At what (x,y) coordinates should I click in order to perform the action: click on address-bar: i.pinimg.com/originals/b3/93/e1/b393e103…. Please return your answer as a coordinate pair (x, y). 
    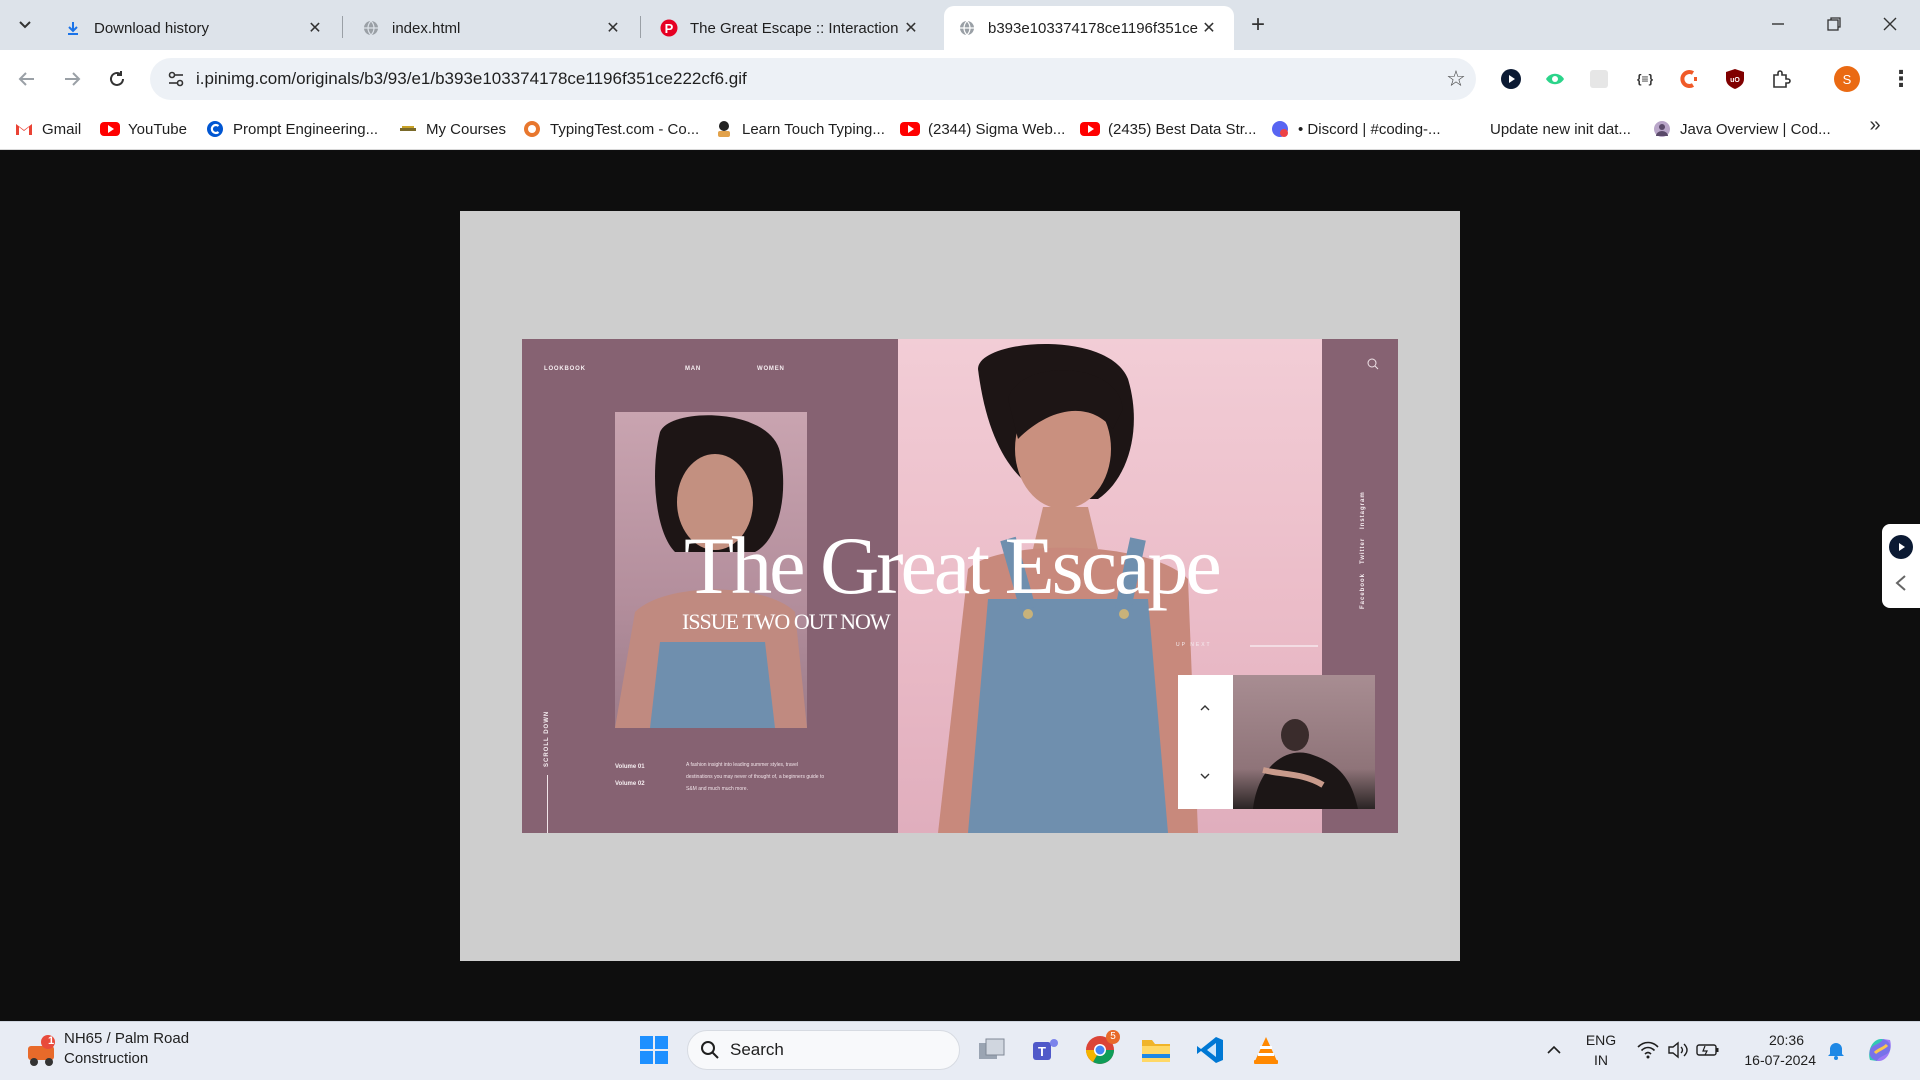
    Looking at the image, I should click on (813, 79).